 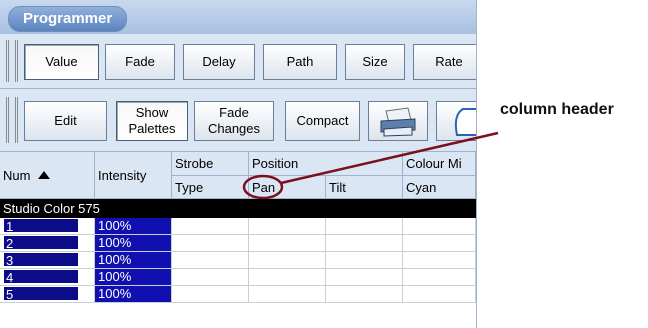 I want to click on annotation-label: column header, so click(x=557, y=109).